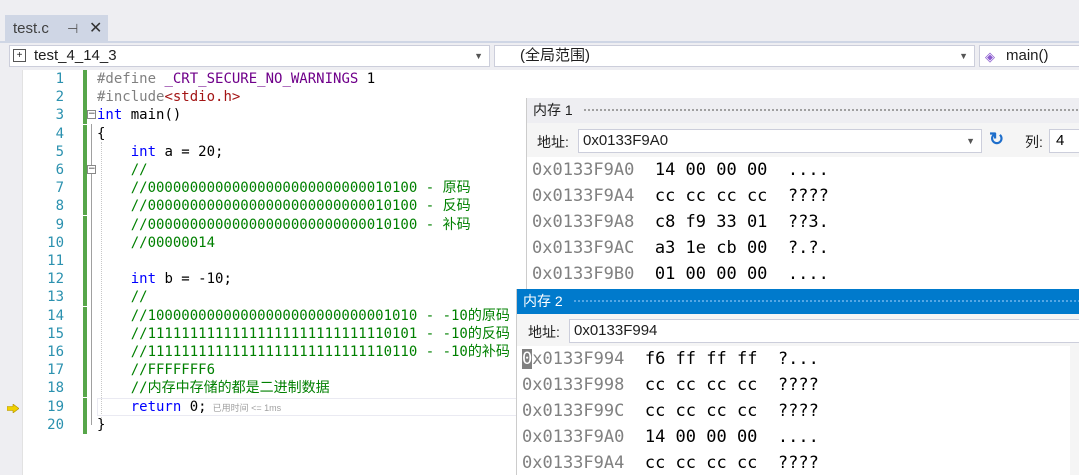  What do you see at coordinates (711, 222) in the screenshot?
I see `memory-bytes: c8 f9 33 01` at bounding box center [711, 222].